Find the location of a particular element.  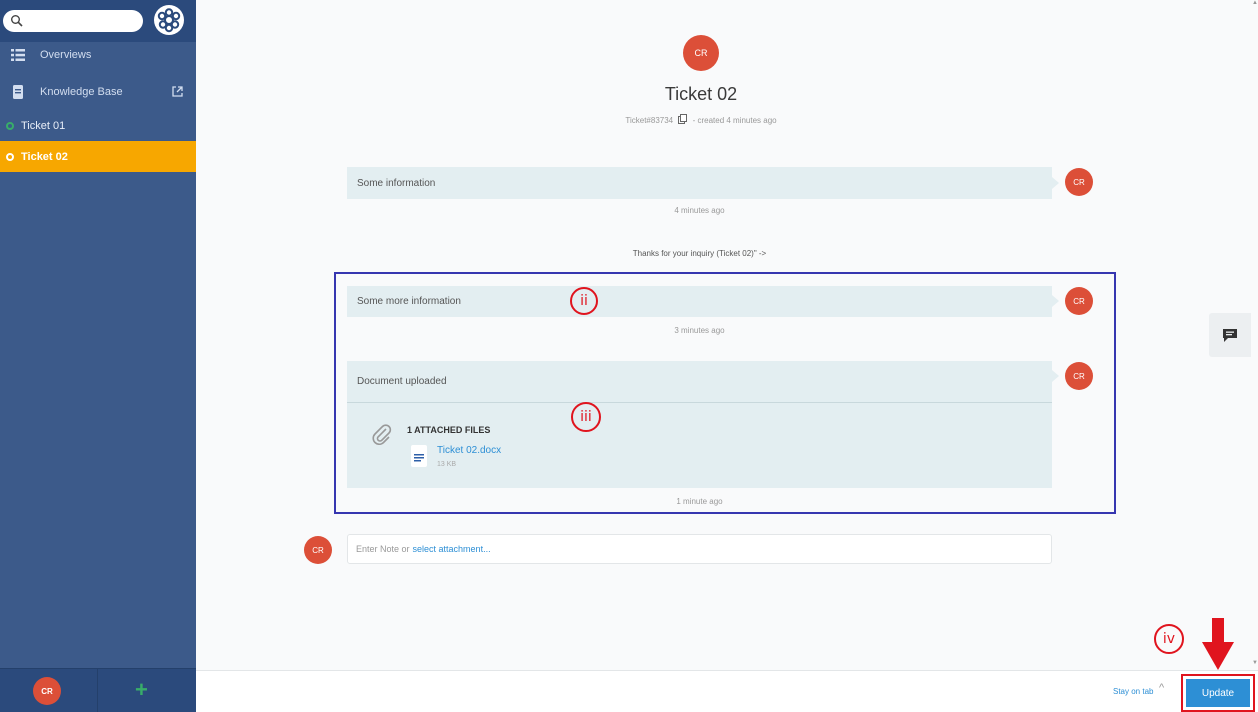

ticket-meta: Ticket#83734 - created 4 minutes ago is located at coordinates (701, 119).